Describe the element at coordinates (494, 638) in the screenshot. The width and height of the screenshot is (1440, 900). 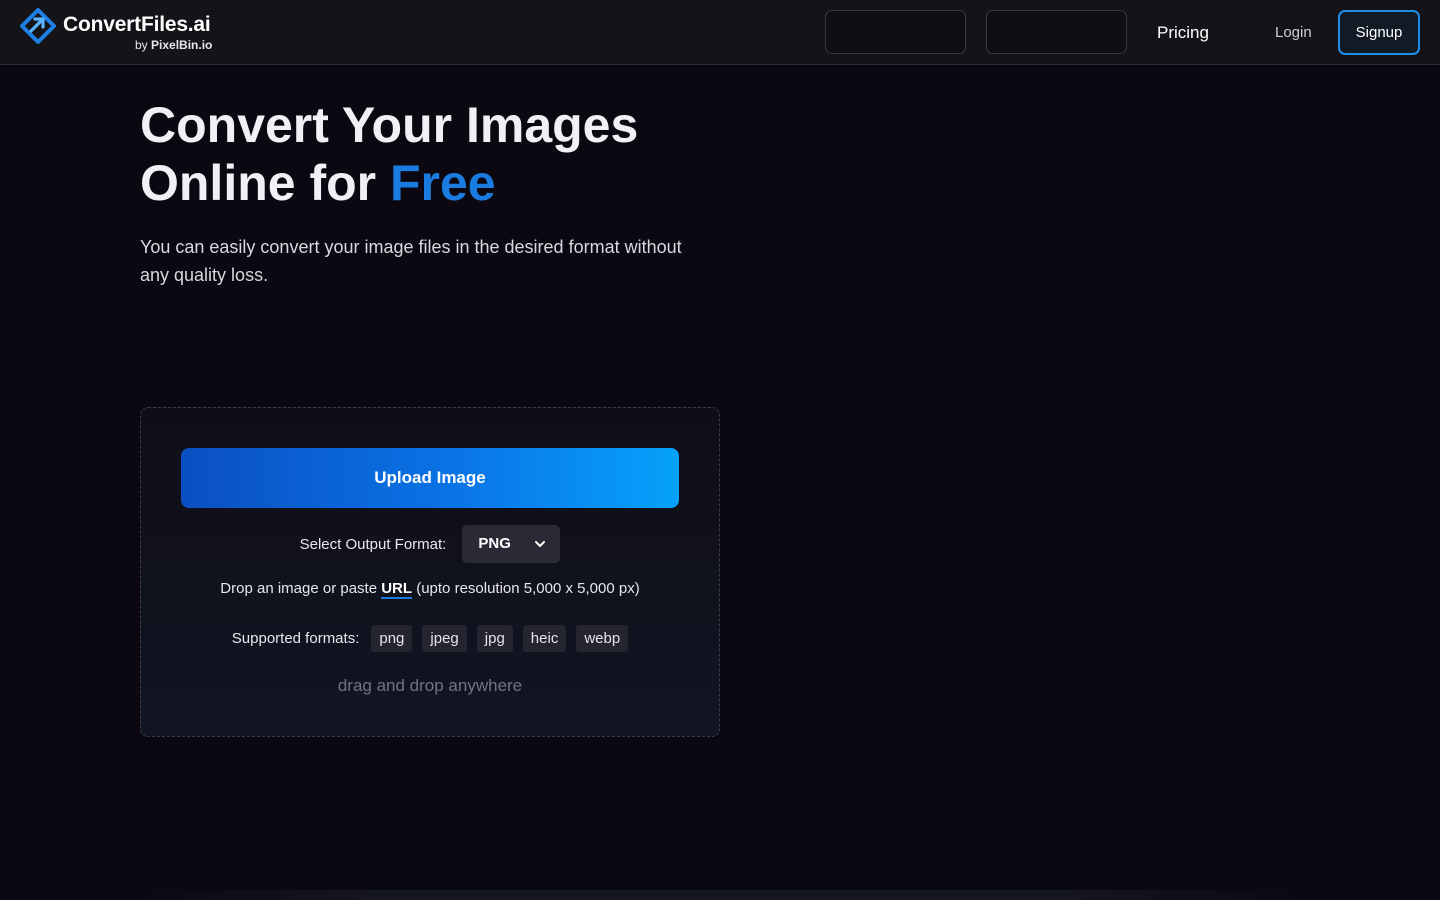
I see `format-chip-jpg: jpg` at that location.